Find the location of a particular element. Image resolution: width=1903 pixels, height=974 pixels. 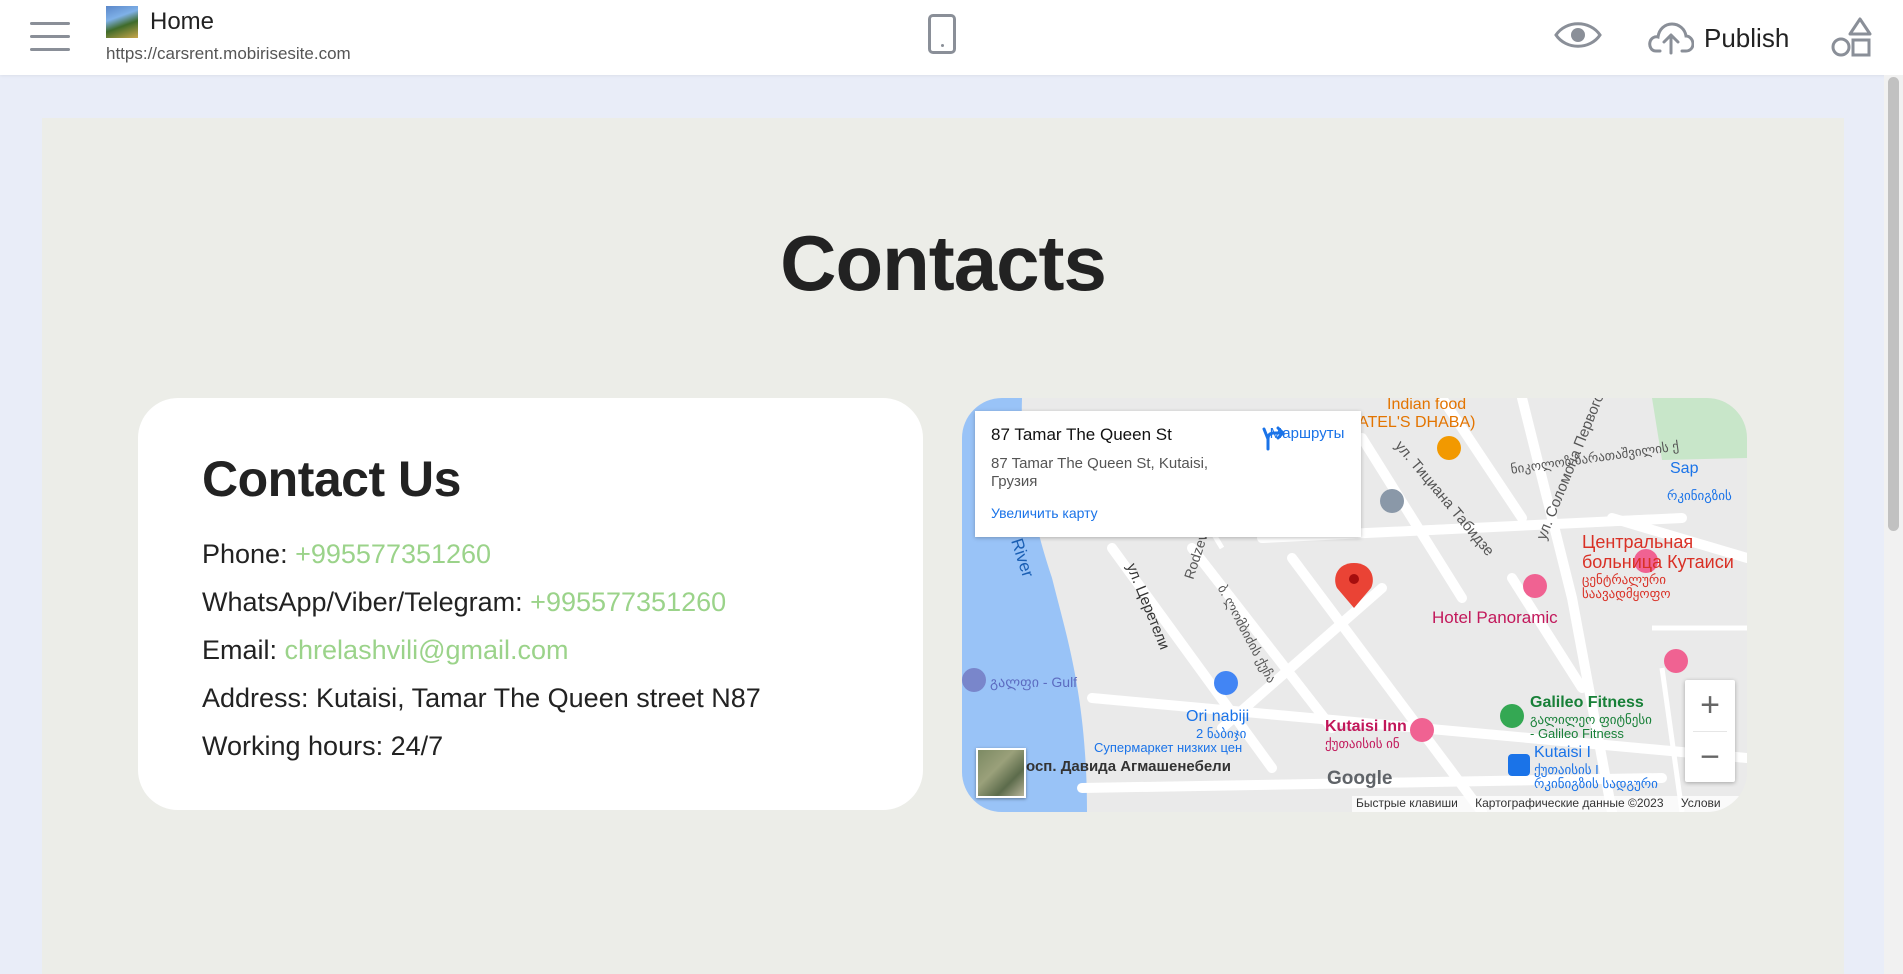

email-line: Email: chrelashvili@gmail.com is located at coordinates (530, 650).